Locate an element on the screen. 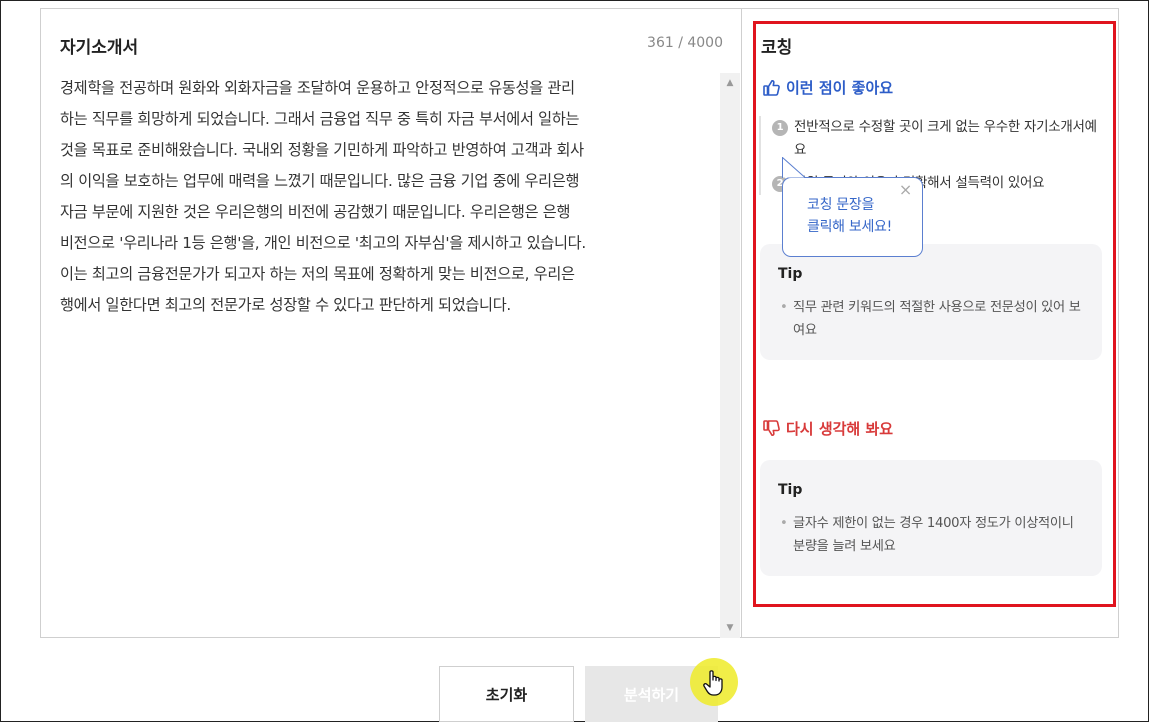 The height and width of the screenshot is (722, 1149). hand-pointer-icon is located at coordinates (713, 683).